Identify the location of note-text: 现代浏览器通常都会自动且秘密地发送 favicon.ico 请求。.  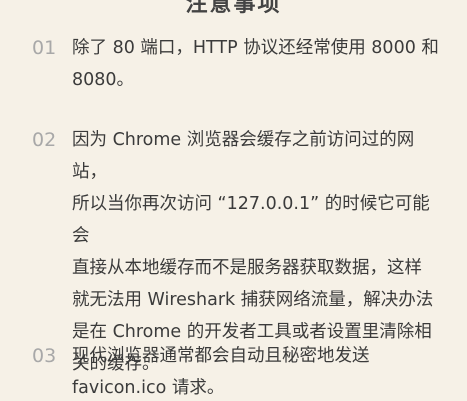
(221, 372).